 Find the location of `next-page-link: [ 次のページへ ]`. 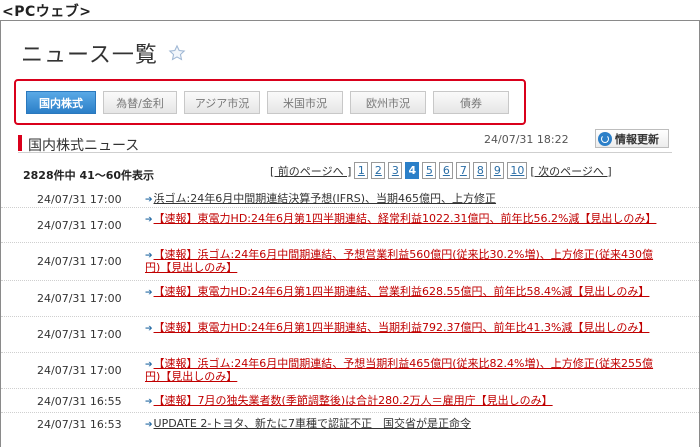

next-page-link: [ 次のページへ ] is located at coordinates (570, 171).